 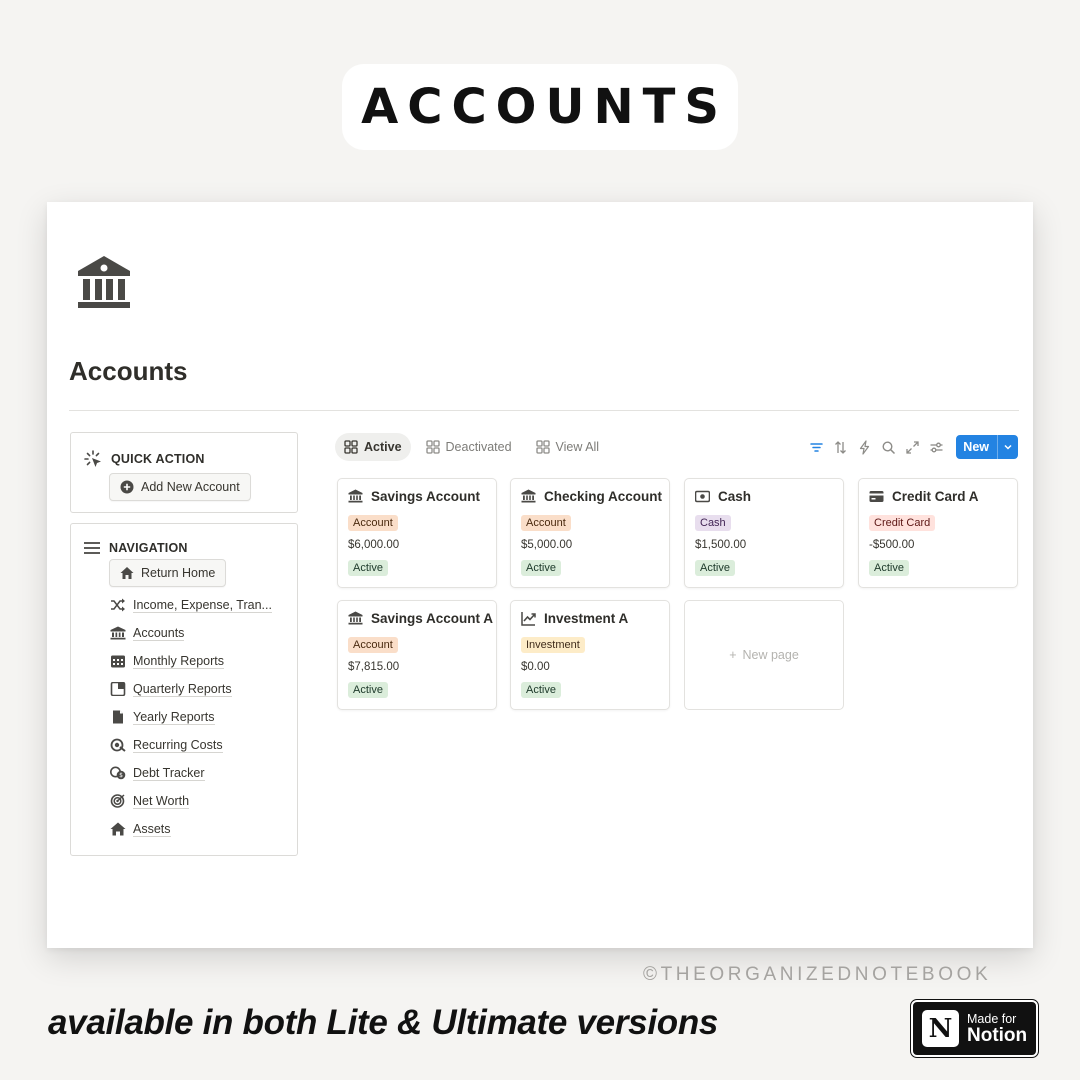 What do you see at coordinates (770, 655) in the screenshot?
I see `new-page-label: New page` at bounding box center [770, 655].